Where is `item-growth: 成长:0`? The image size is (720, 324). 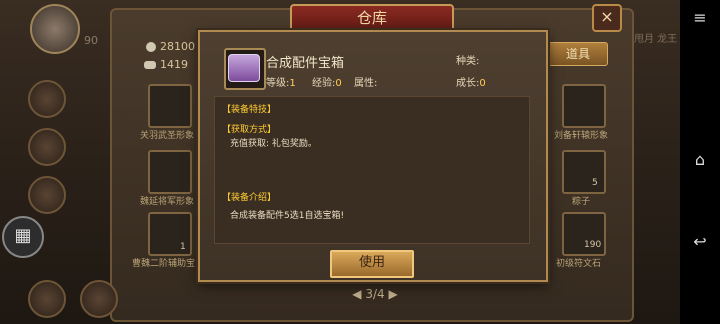
item-growth: 成长:0 is located at coordinates (471, 83).